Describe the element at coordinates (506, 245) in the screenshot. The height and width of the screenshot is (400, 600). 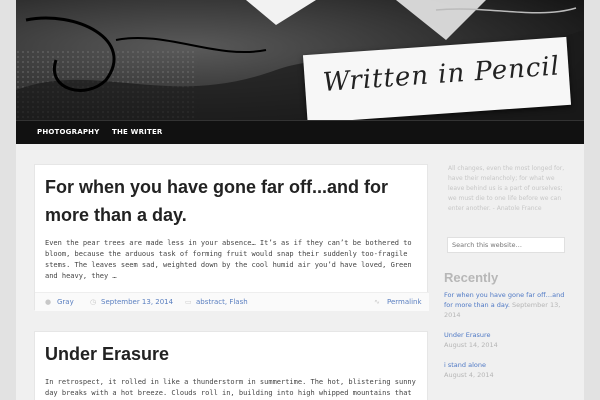
I see `search-input` at that location.